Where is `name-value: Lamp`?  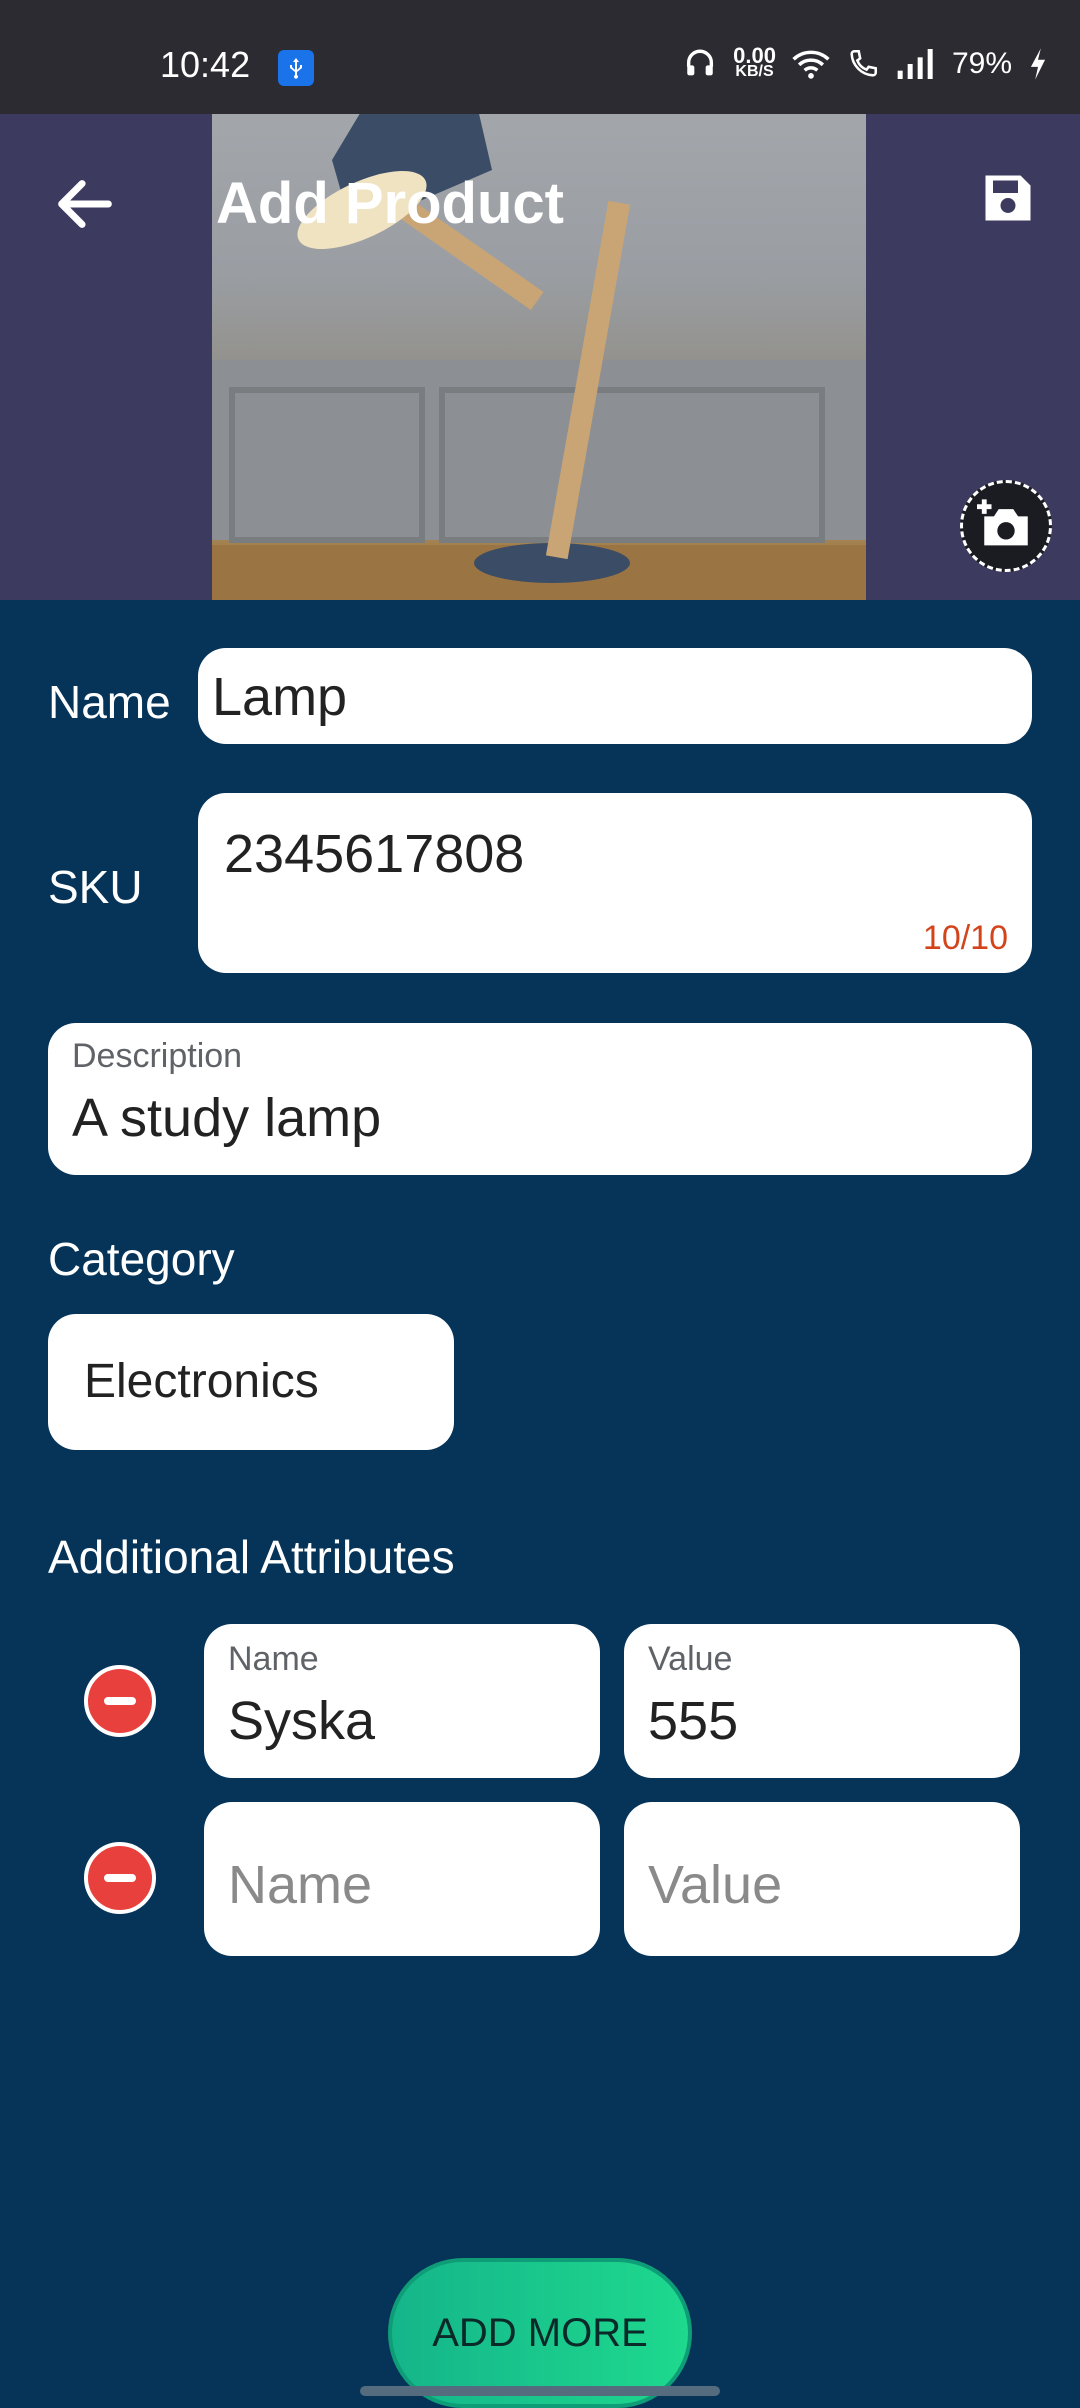
name-value: Lamp is located at coordinates (280, 697).